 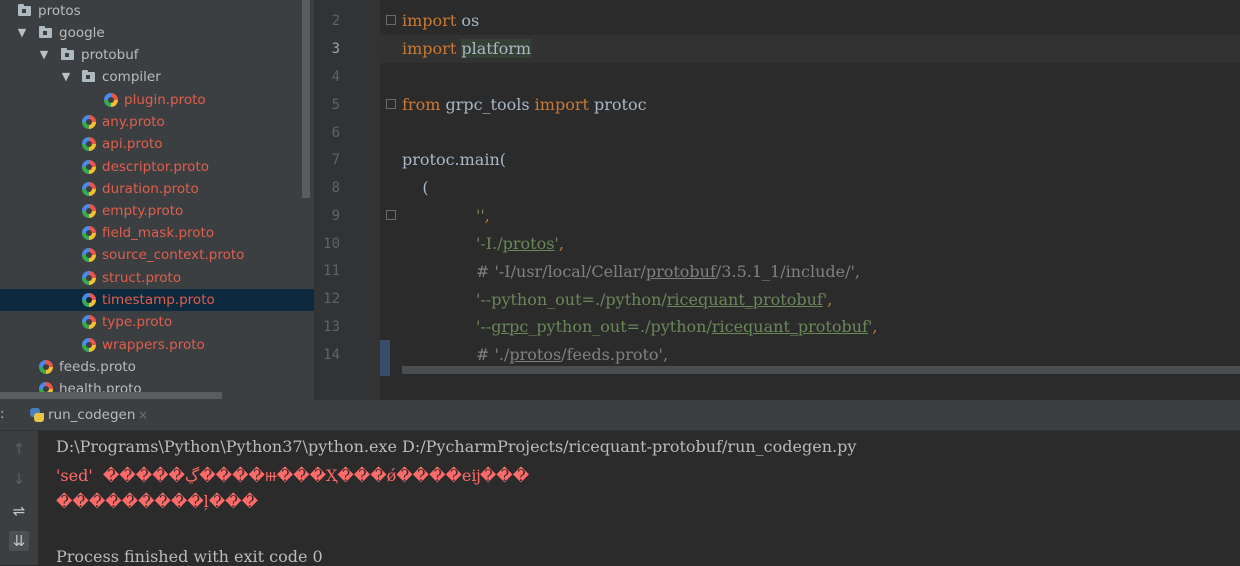 I want to click on line-number: 9, so click(x=335, y=216).